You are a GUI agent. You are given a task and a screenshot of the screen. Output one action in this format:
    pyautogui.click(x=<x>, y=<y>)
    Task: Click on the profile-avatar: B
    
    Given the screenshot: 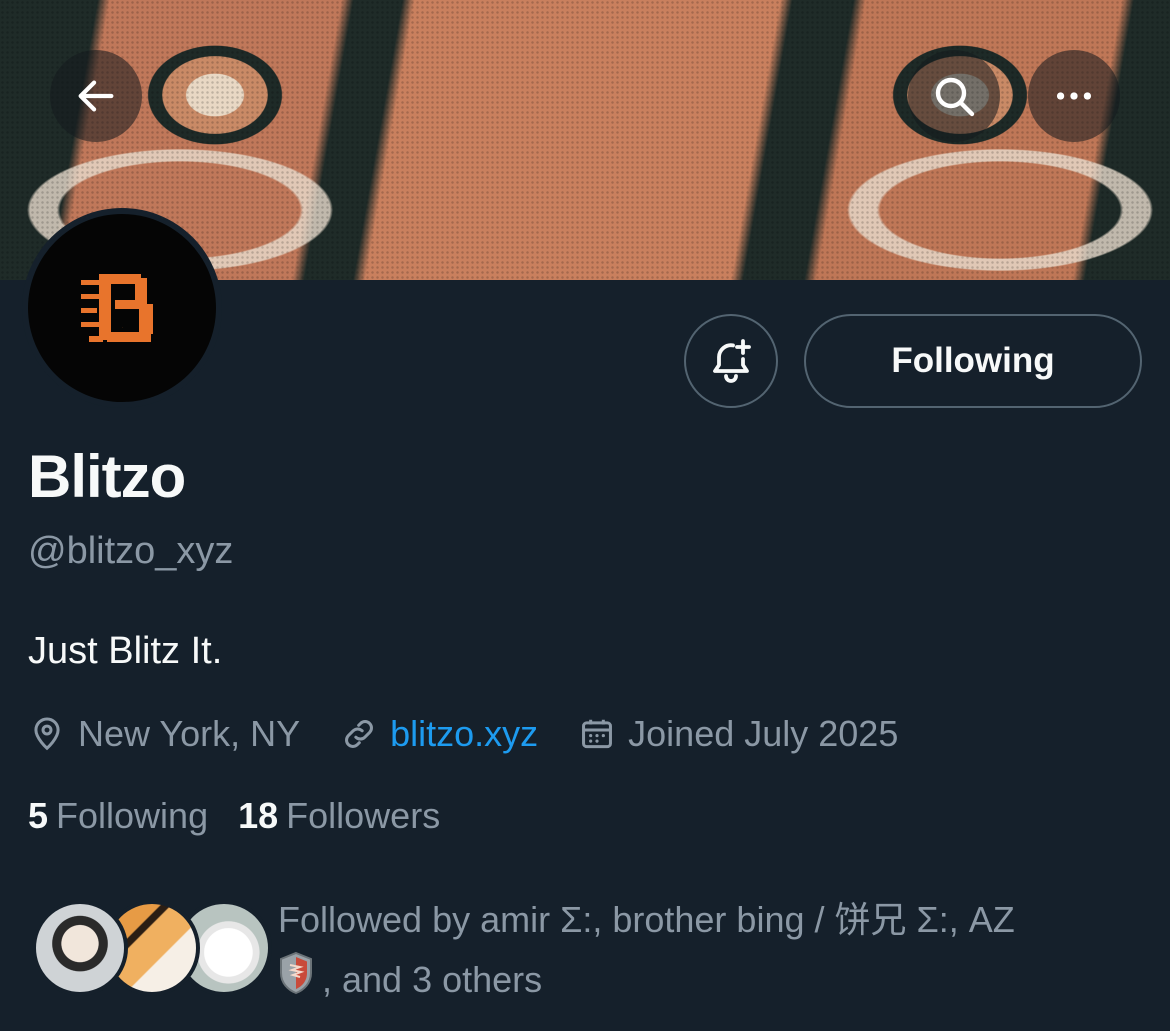 What is the action you would take?
    pyautogui.click(x=122, y=308)
    